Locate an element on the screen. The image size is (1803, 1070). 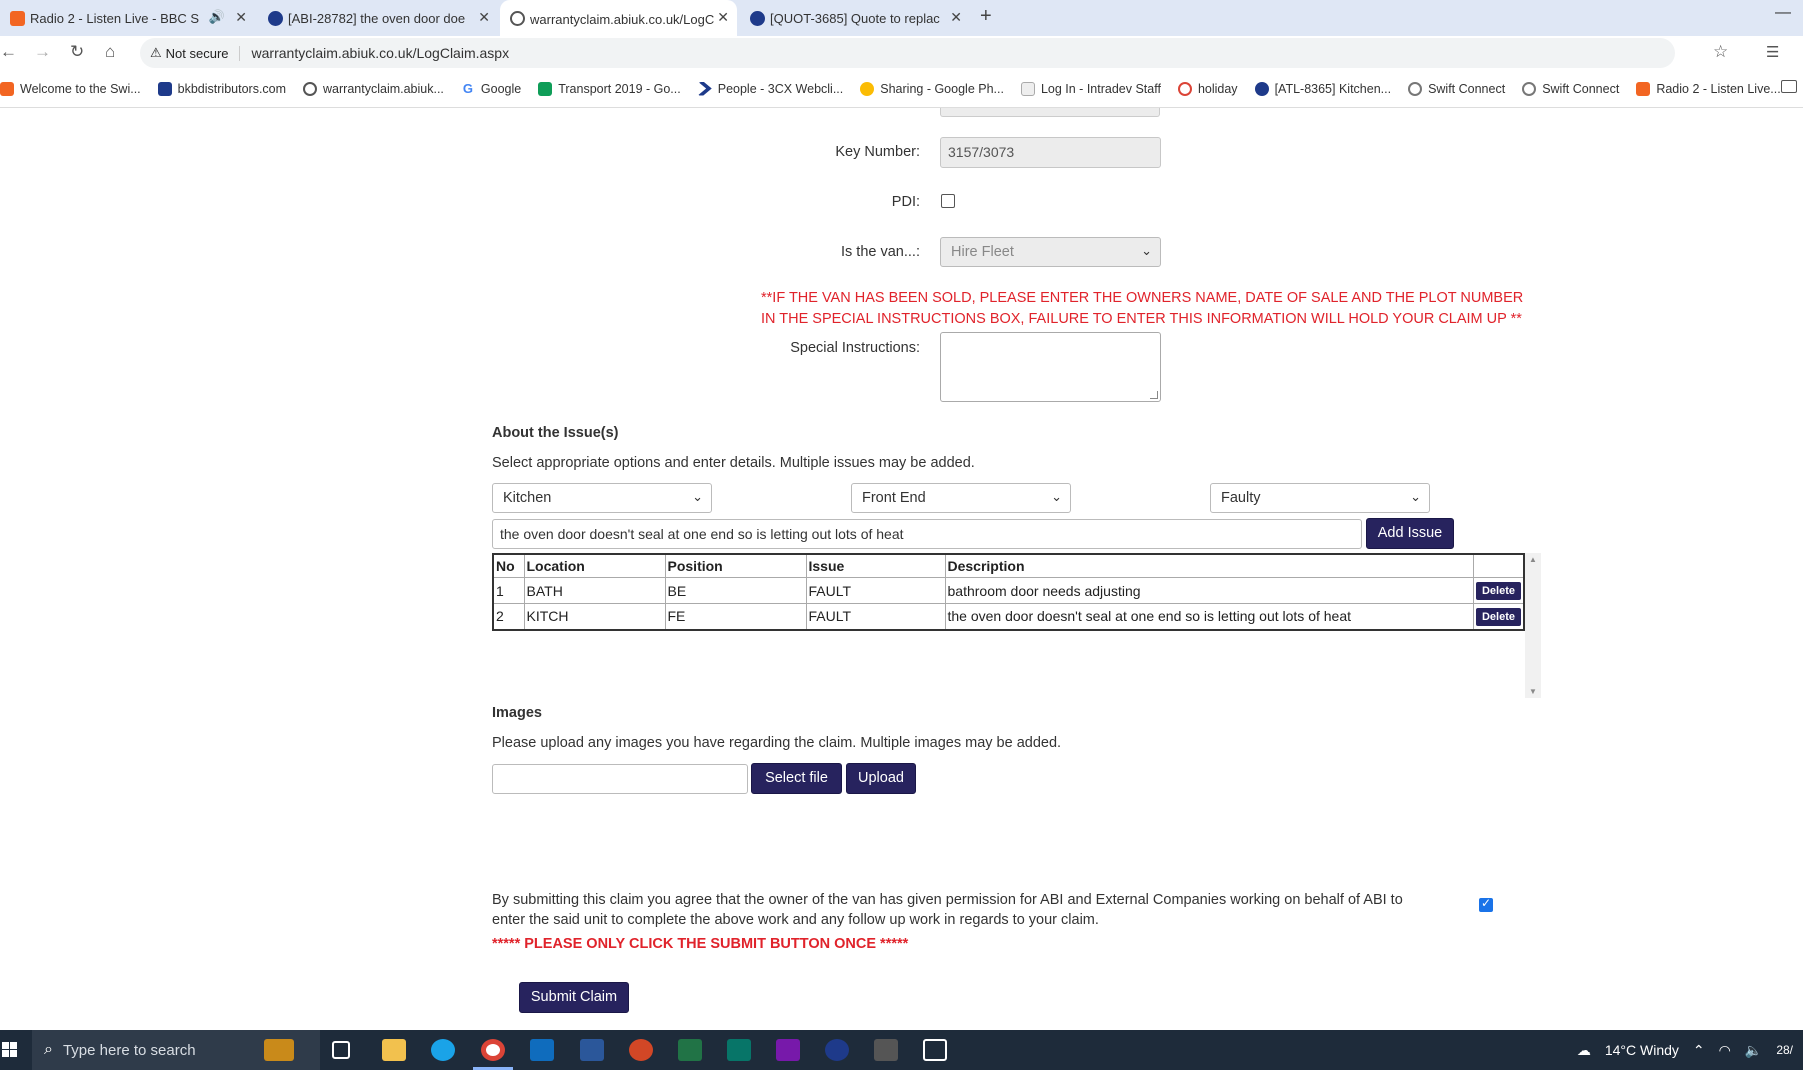
weather-icon: ☁ is located at coordinates (1584, 1050).